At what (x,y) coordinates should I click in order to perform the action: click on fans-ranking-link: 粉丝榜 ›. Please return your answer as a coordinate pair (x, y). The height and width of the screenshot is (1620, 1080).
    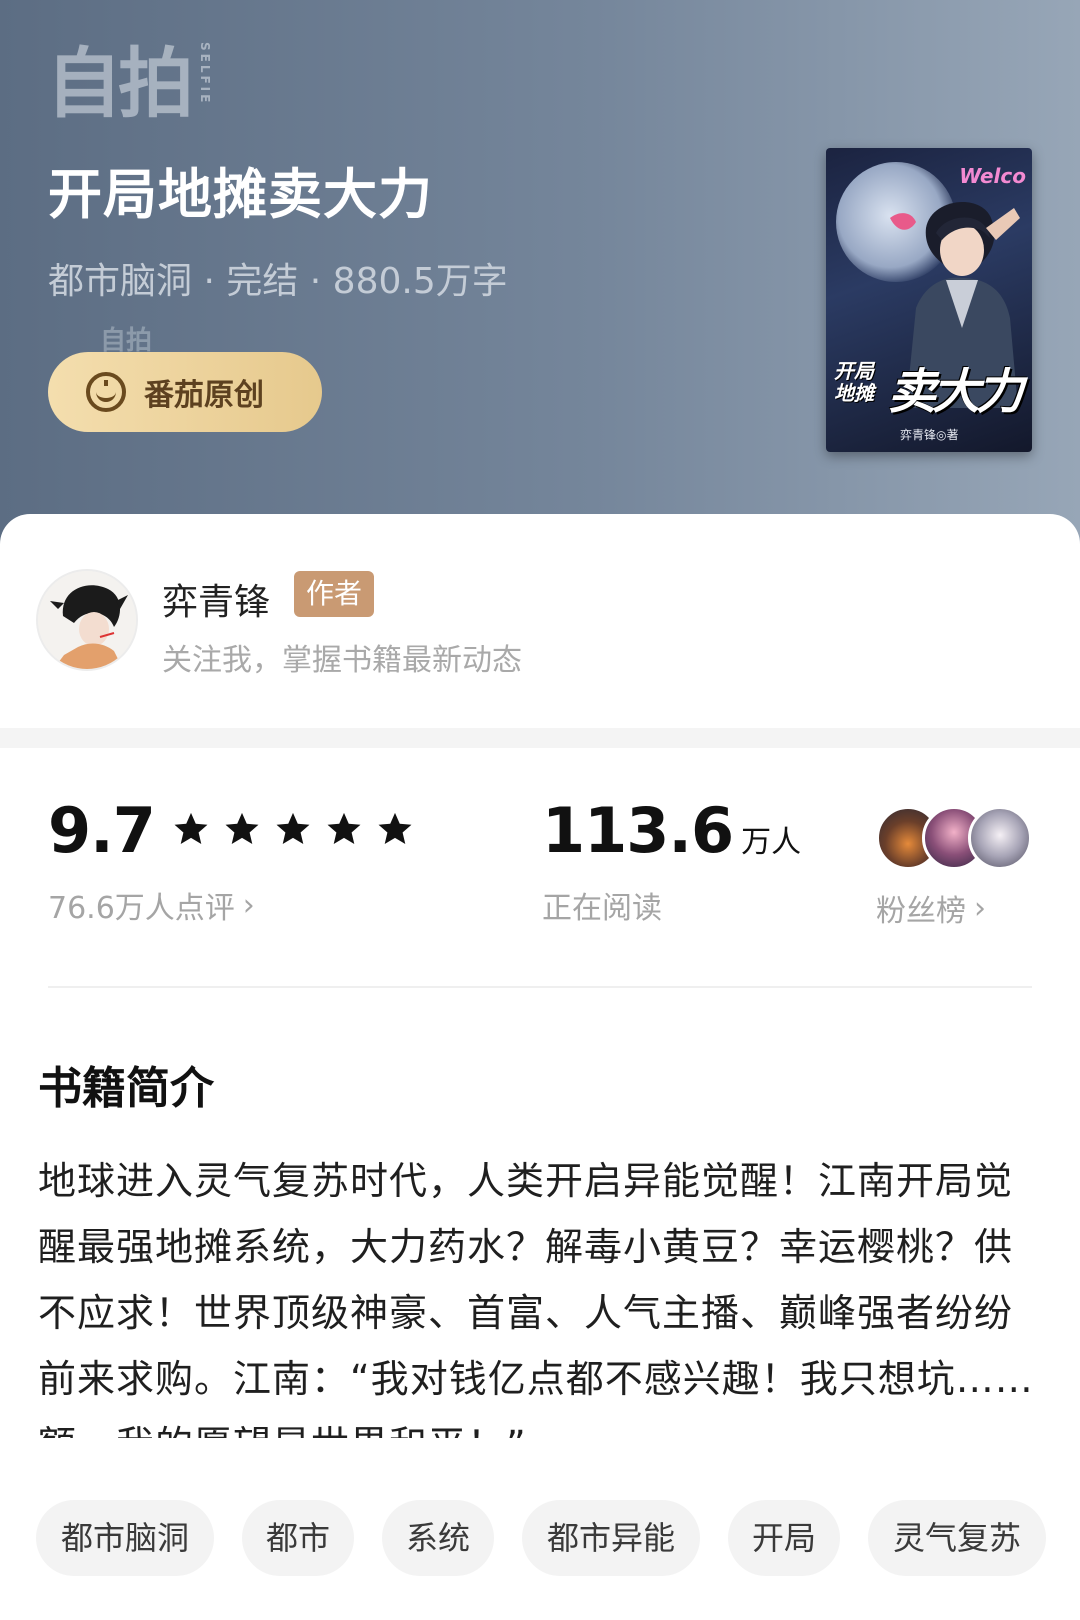
    Looking at the image, I should click on (956, 908).